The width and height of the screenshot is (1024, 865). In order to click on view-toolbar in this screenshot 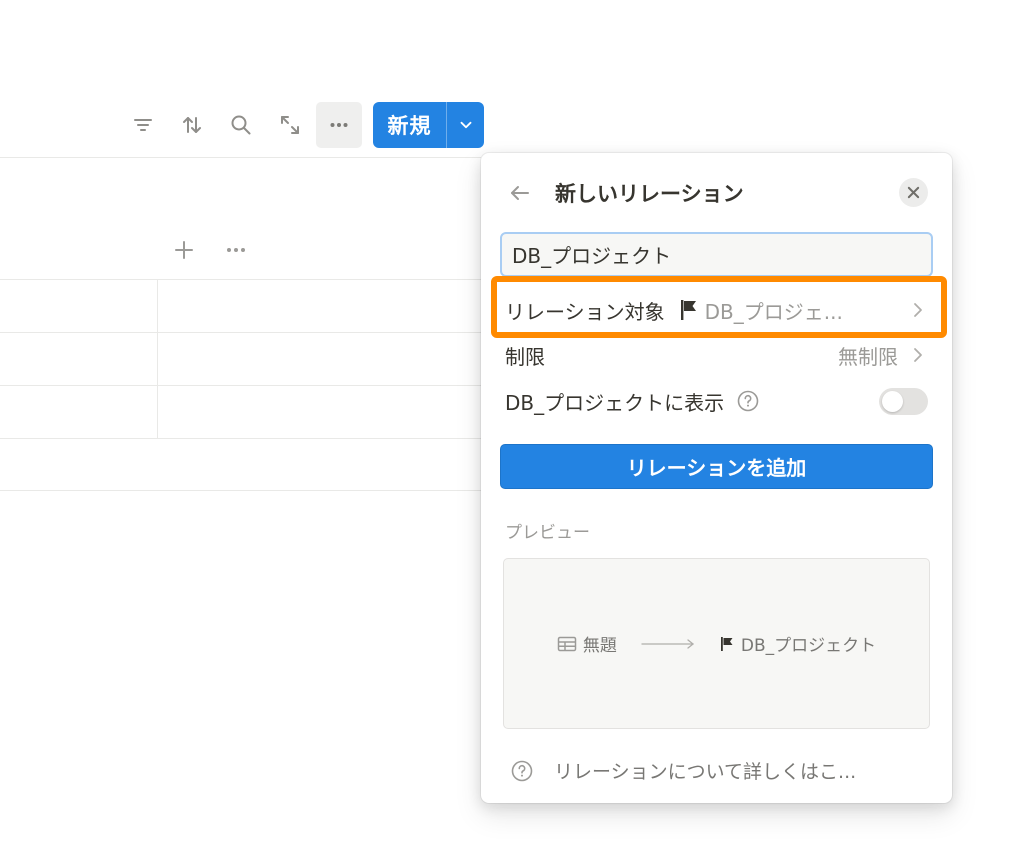, I will do `click(242, 125)`.